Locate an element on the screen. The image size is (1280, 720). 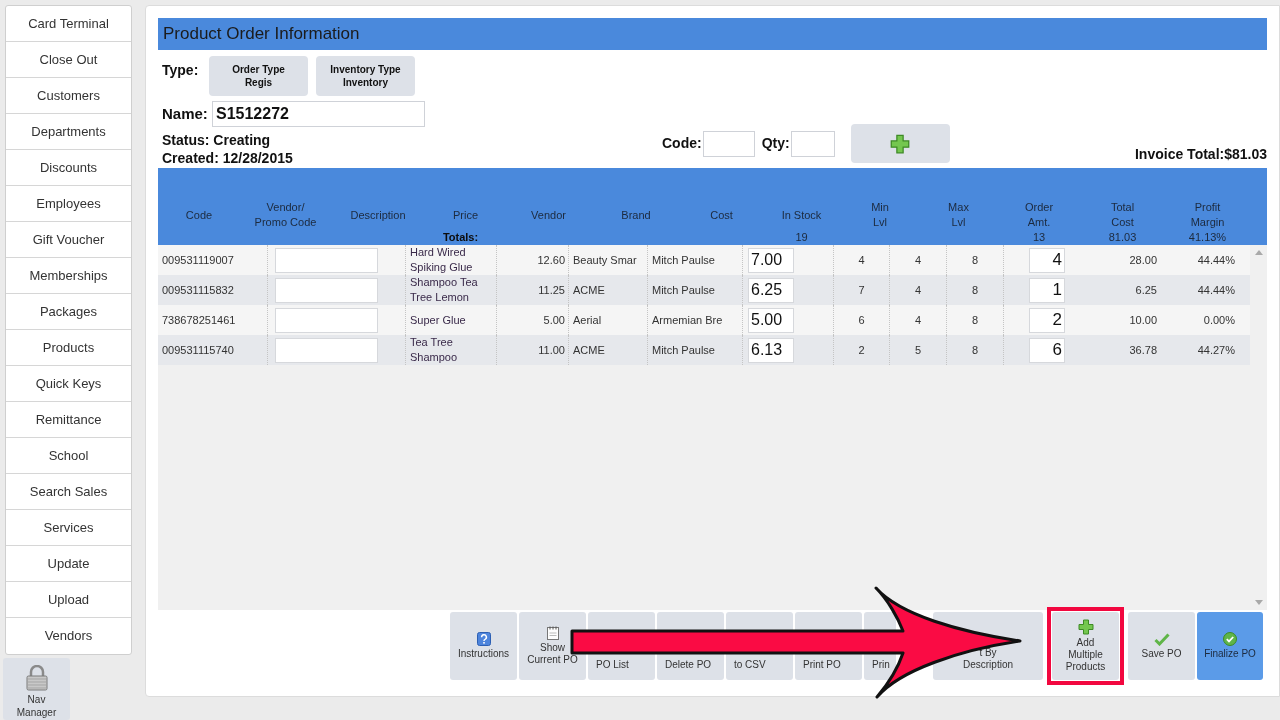
table-row: 009531115740 Tea Tree Shampoo 11.00 ACME Mitch Paulse 6.13 2 5 8 6 36.78 44.27% is located at coordinates (704, 350).